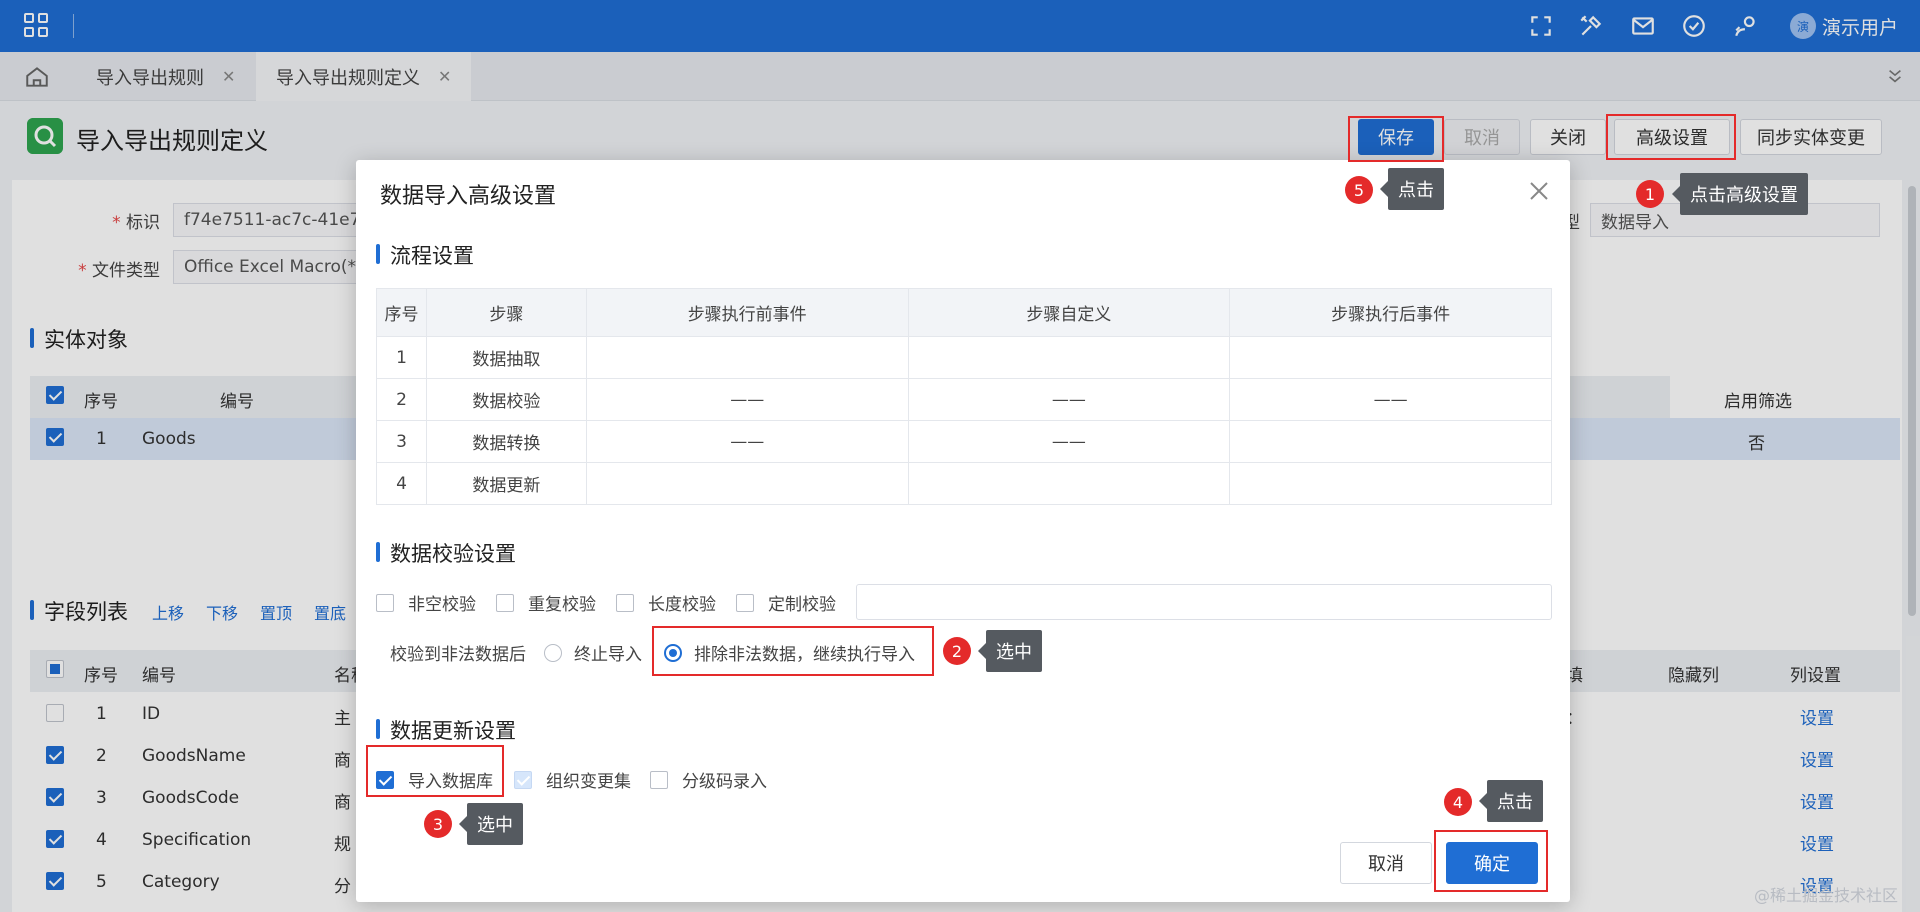 Image resolution: width=1920 pixels, height=912 pixels. I want to click on dialog-title: 数据导入高级设置, so click(468, 196).